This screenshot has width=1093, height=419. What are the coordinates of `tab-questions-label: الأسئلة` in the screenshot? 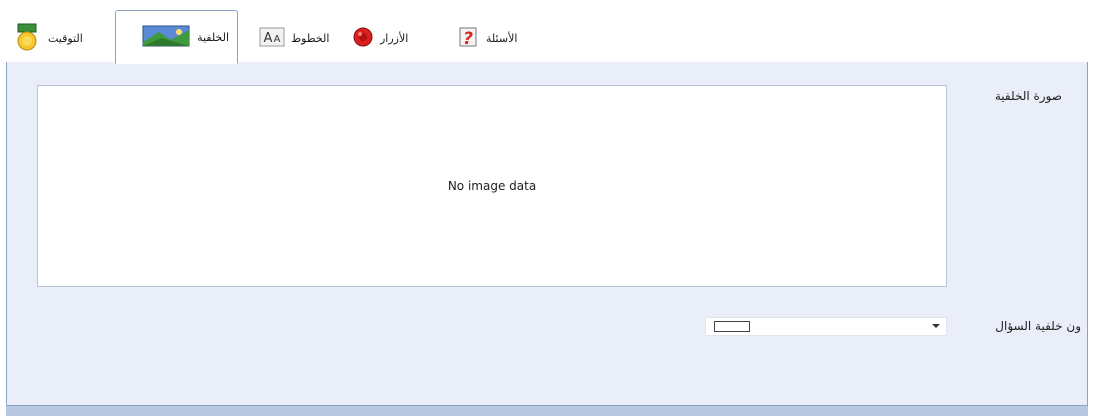 It's located at (502, 38).